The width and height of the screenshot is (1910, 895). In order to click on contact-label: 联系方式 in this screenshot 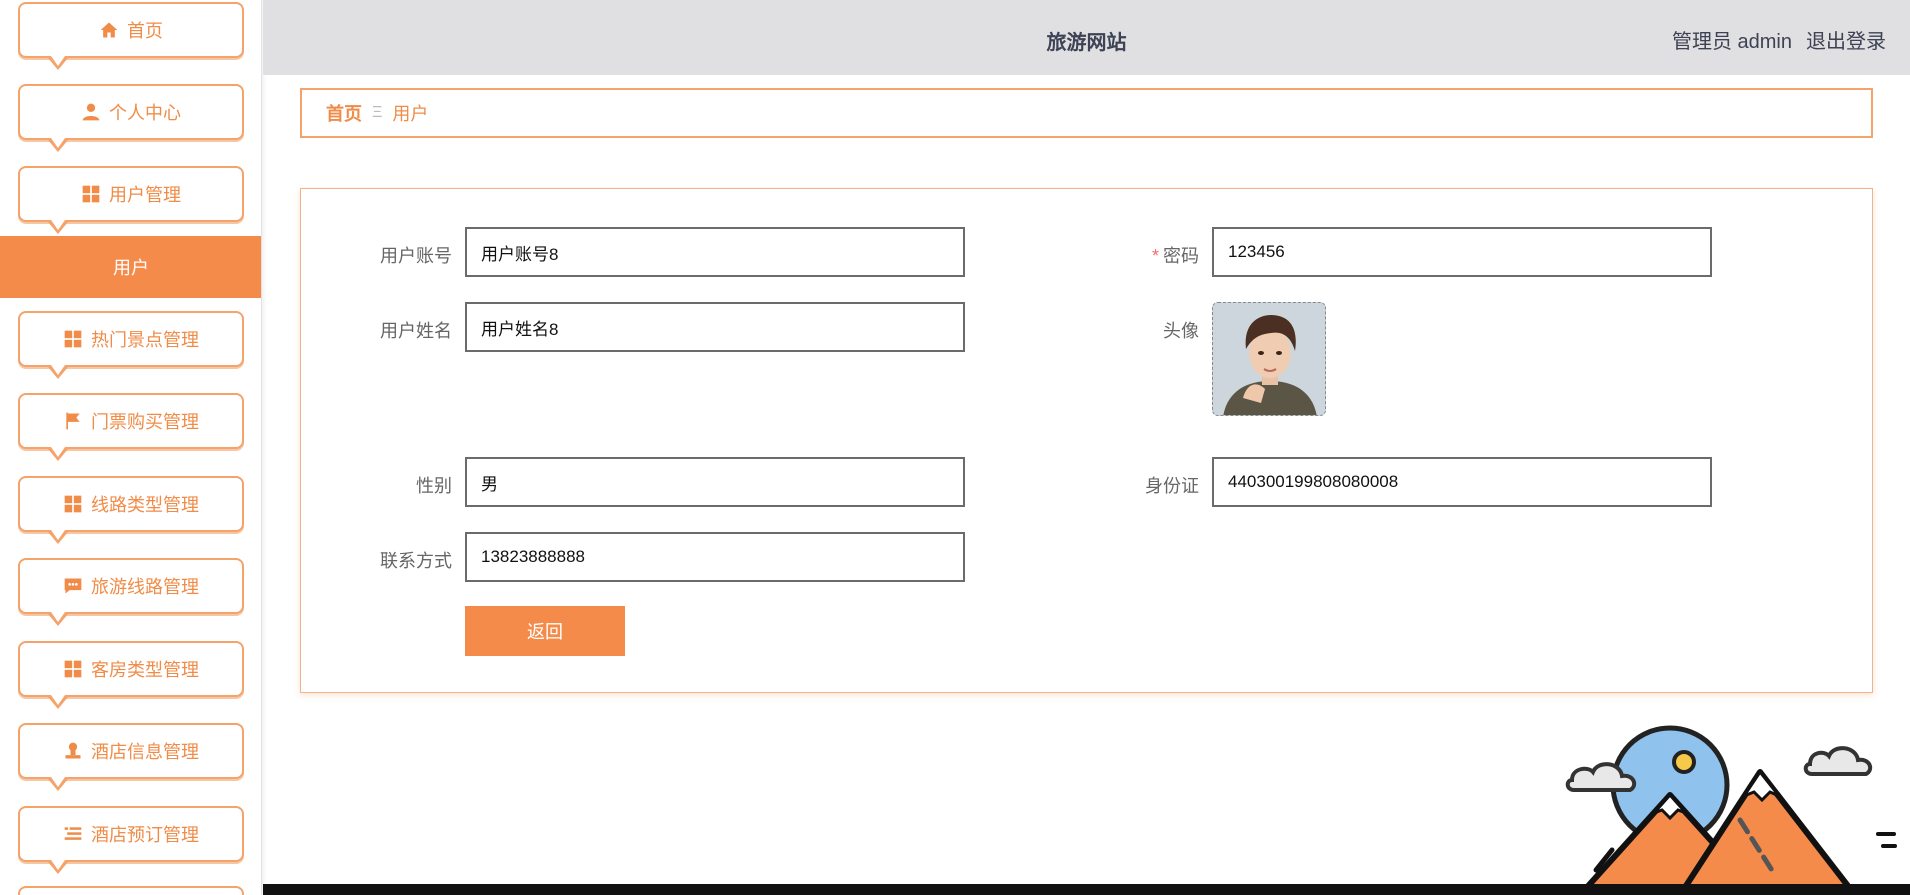, I will do `click(416, 561)`.